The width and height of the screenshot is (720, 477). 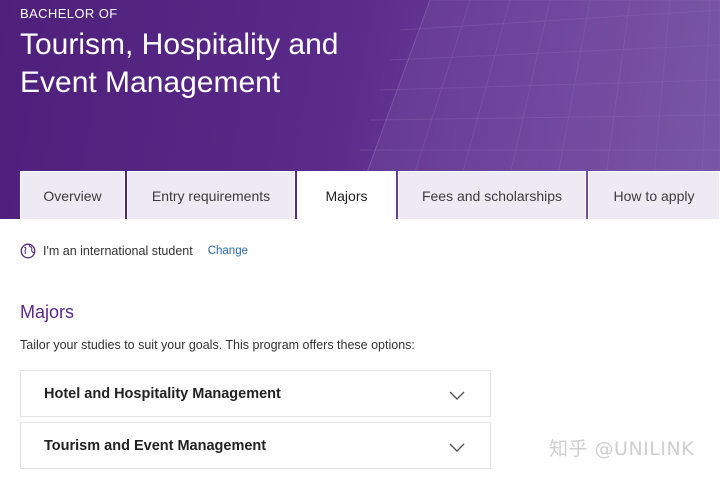 I want to click on tab-overview: Overview, so click(x=72, y=195).